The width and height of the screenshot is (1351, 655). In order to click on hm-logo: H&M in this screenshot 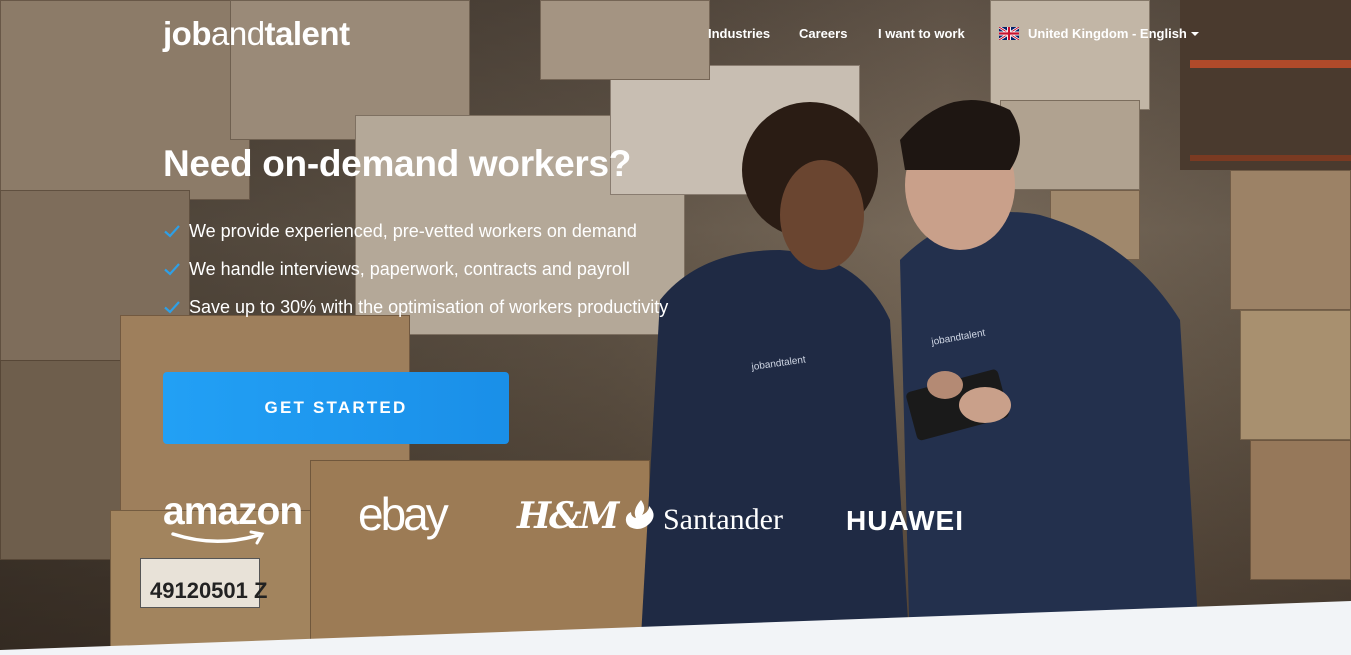, I will do `click(568, 516)`.